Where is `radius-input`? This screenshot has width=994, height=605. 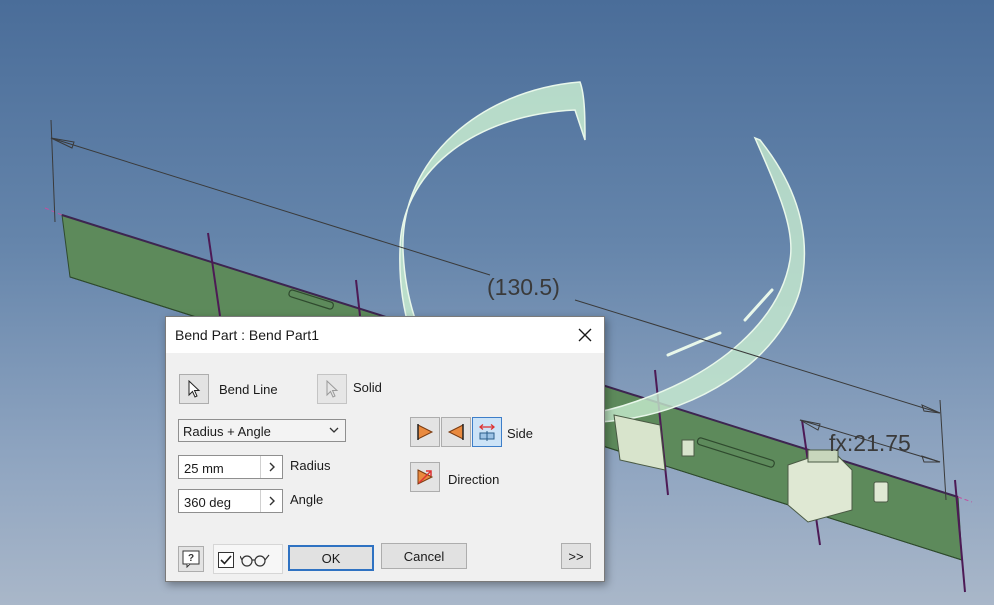
radius-input is located at coordinates (220, 467).